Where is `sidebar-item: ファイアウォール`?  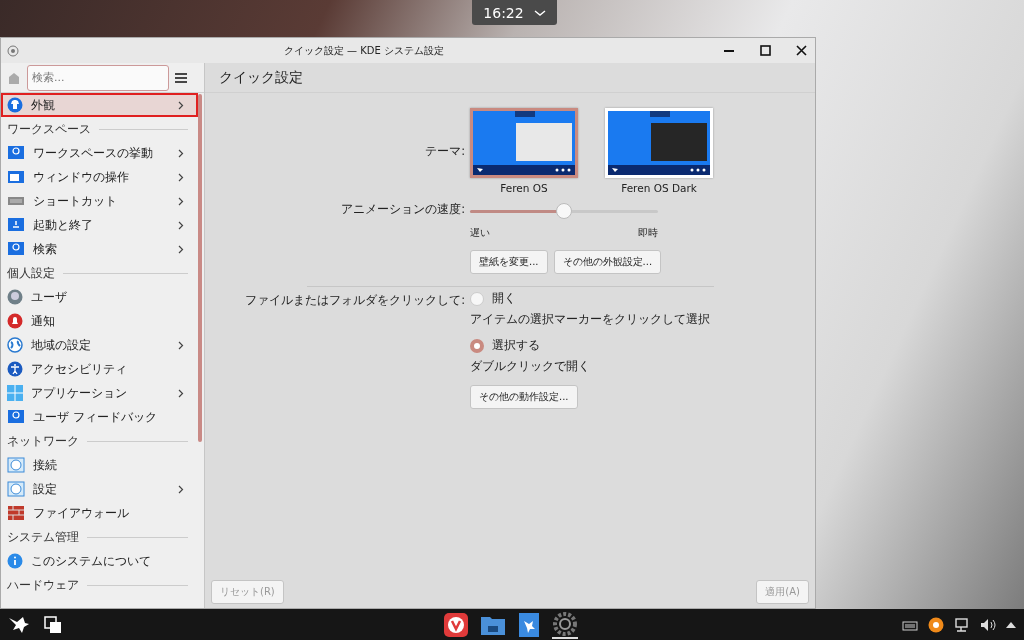
sidebar-item: ファイアウォール is located at coordinates (99, 513).